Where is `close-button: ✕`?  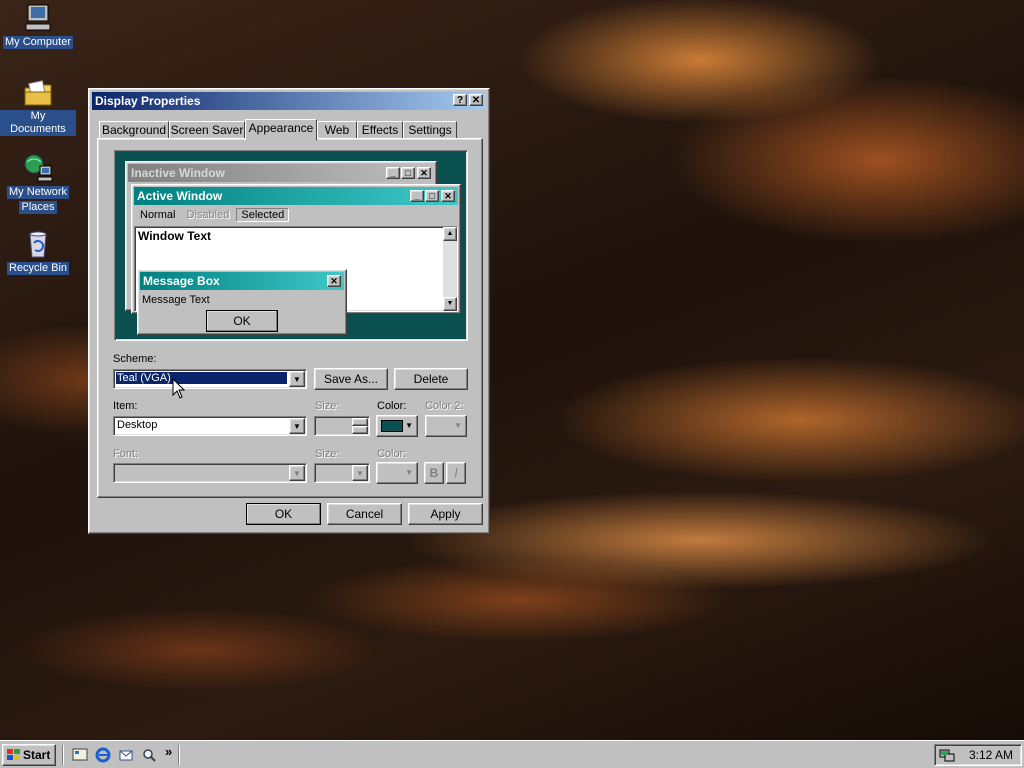 close-button: ✕ is located at coordinates (476, 100).